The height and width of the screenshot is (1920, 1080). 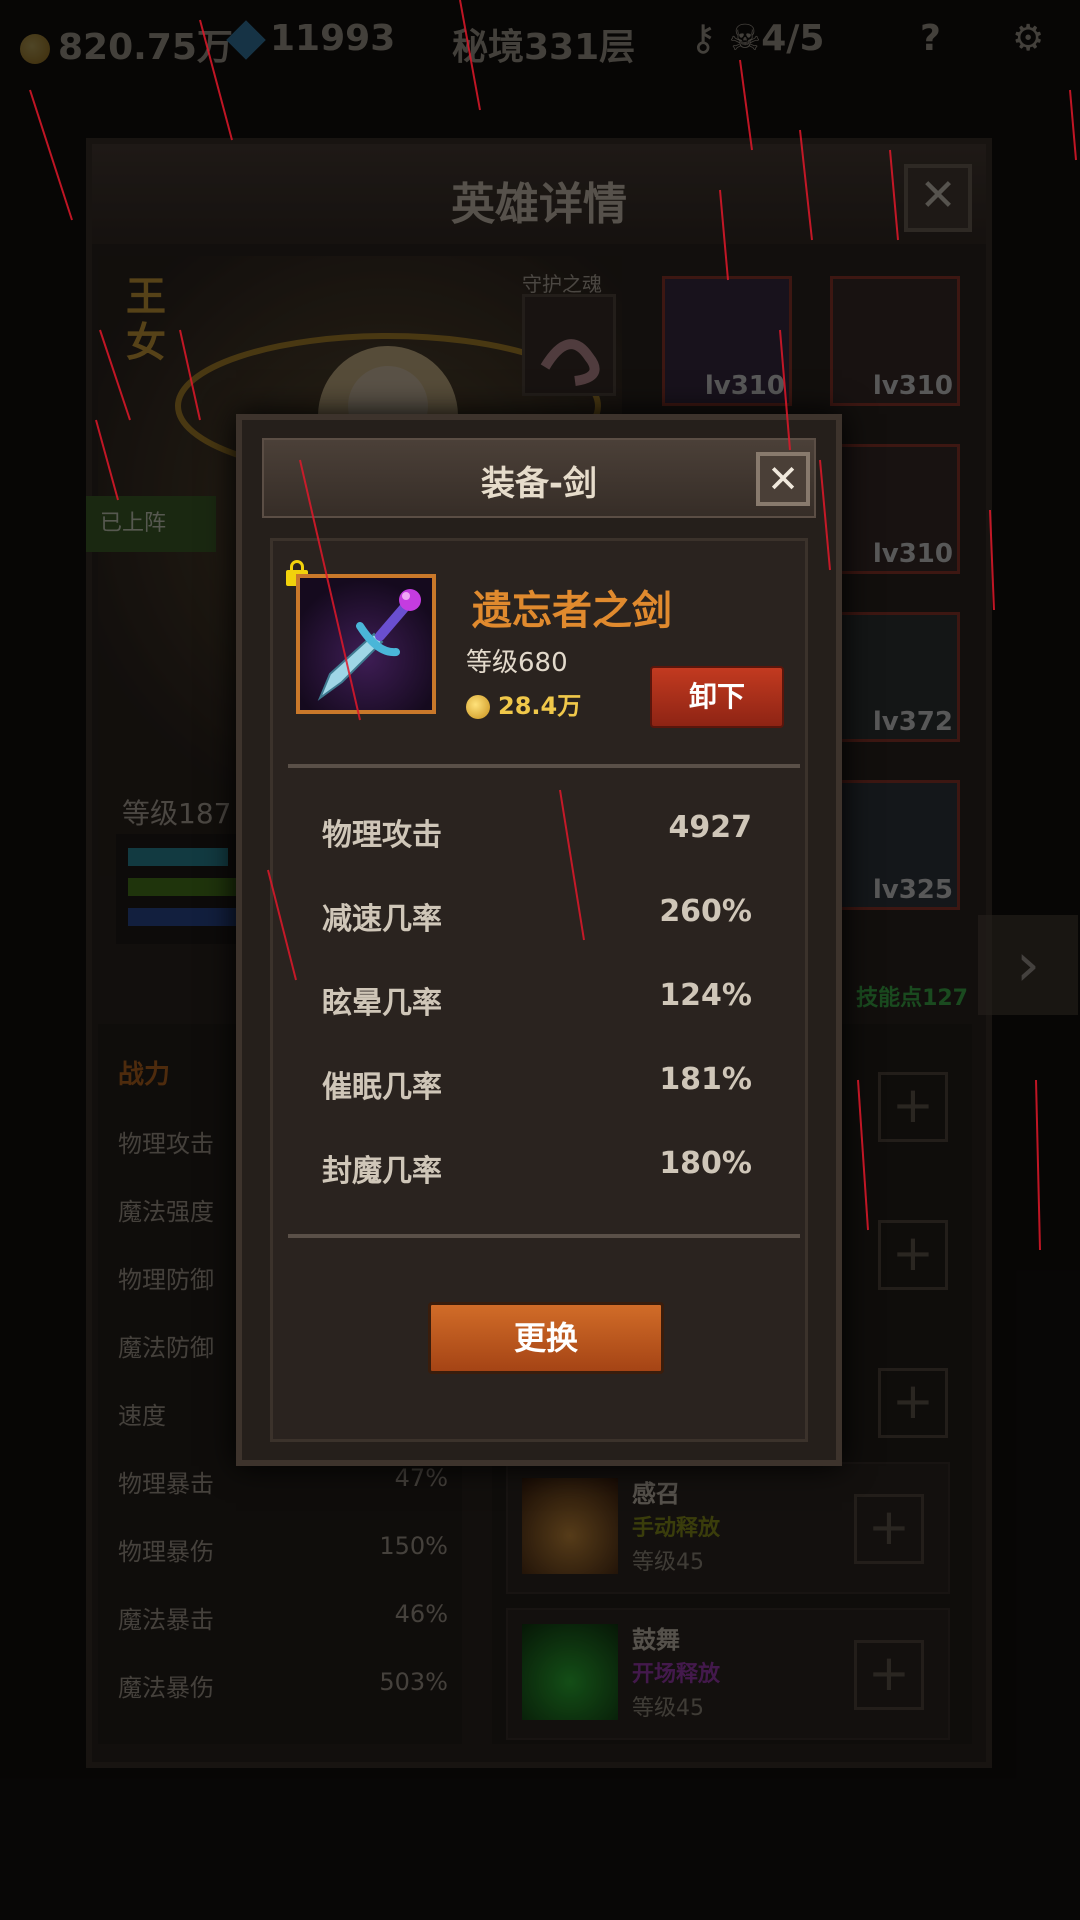 I want to click on item-price: 28.4万, so click(x=523, y=703).